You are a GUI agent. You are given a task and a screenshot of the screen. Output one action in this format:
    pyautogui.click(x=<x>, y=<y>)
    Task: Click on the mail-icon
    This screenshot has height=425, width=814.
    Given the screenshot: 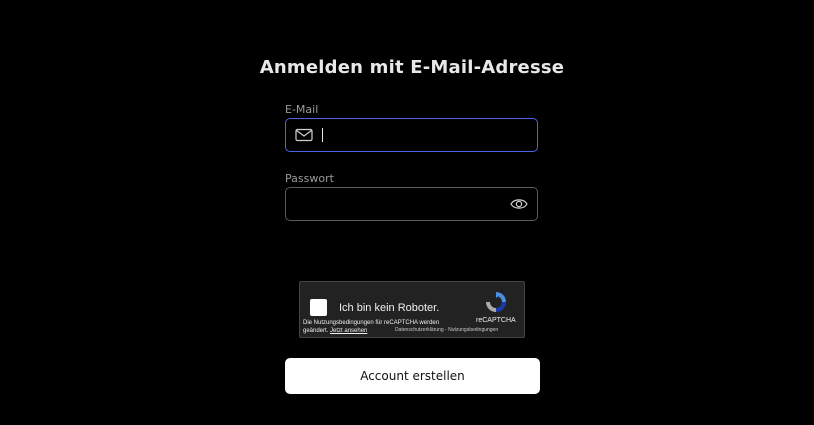 What is the action you would take?
    pyautogui.click(x=304, y=135)
    